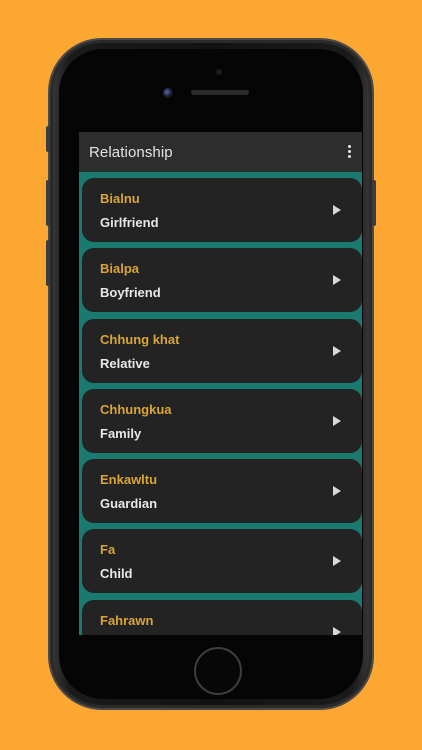  What do you see at coordinates (168, 93) in the screenshot?
I see `front-camera-icon` at bounding box center [168, 93].